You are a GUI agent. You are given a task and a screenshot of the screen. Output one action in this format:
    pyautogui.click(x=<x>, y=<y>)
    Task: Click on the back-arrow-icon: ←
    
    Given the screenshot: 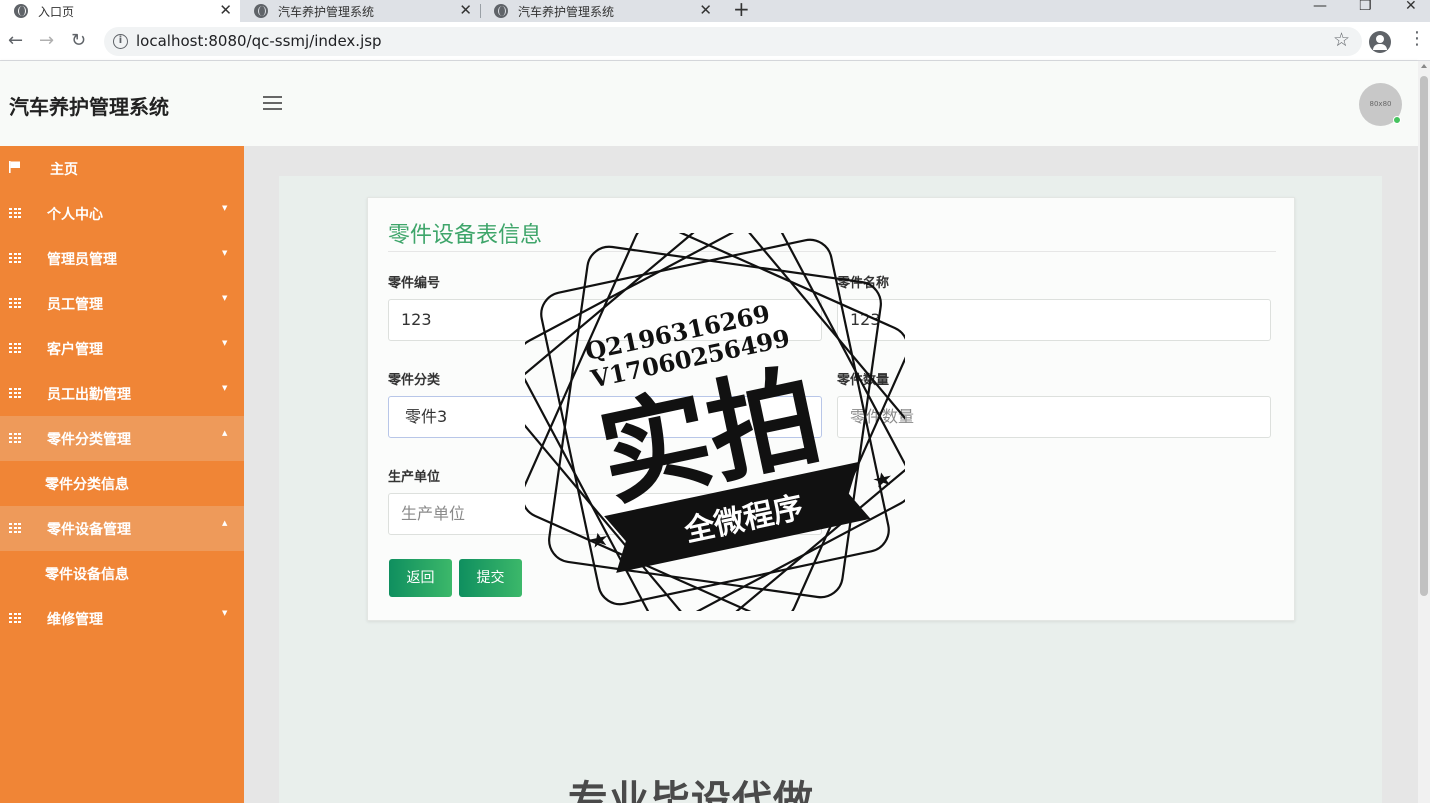 What is the action you would take?
    pyautogui.click(x=15, y=40)
    